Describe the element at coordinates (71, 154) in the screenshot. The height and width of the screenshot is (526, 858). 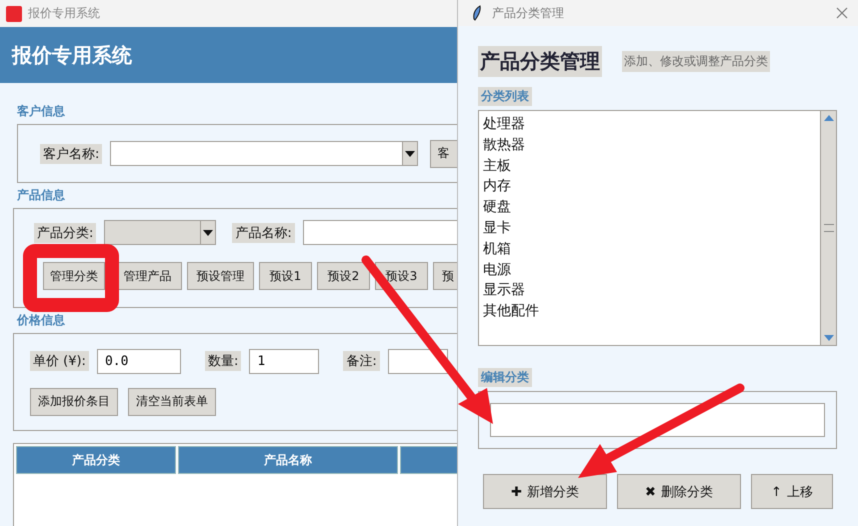
I see `field-label: 客户名称:` at that location.